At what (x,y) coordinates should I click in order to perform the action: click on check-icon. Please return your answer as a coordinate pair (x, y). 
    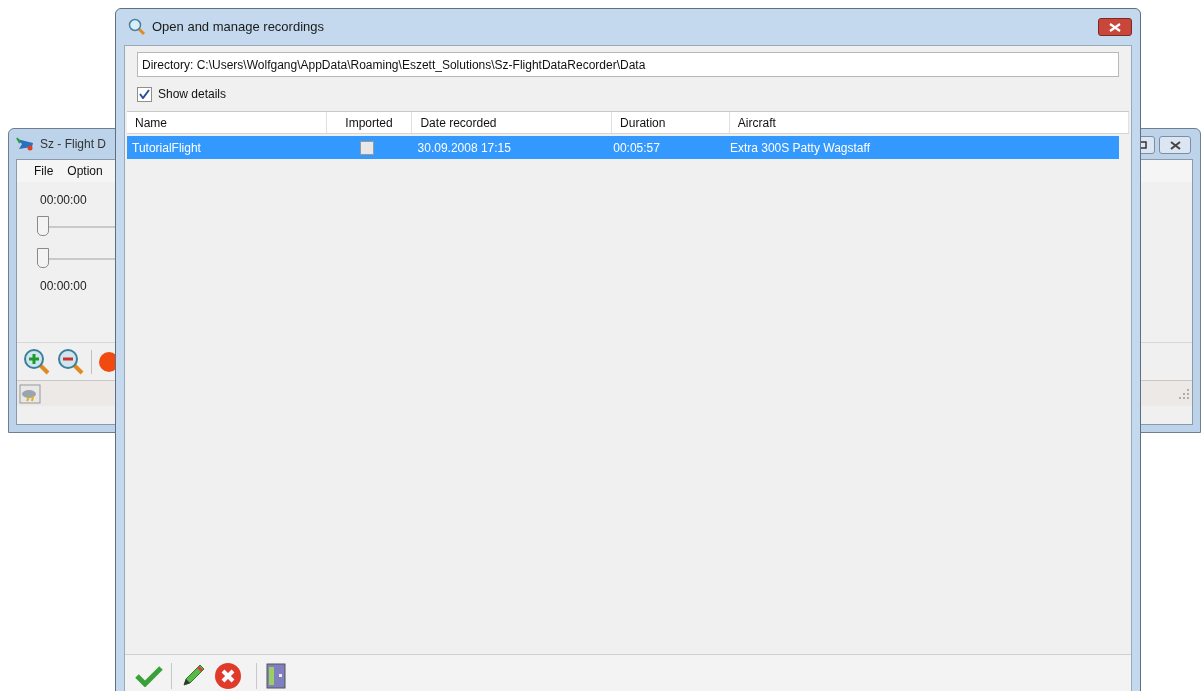
    Looking at the image, I should click on (144, 94).